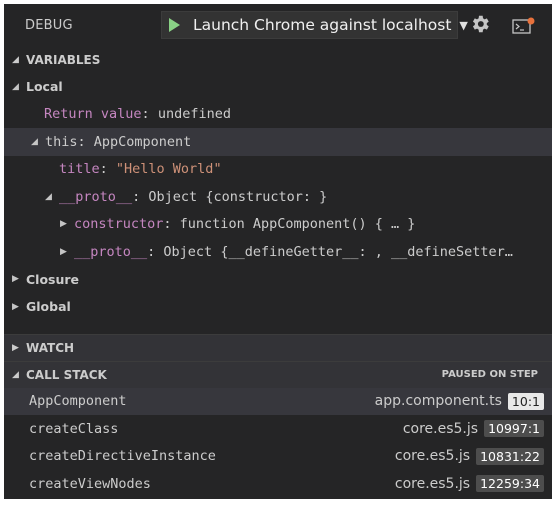 This screenshot has height=507, width=555. I want to click on stack-frame: createViewNodes core.es5.js 12259:34, so click(278, 484).